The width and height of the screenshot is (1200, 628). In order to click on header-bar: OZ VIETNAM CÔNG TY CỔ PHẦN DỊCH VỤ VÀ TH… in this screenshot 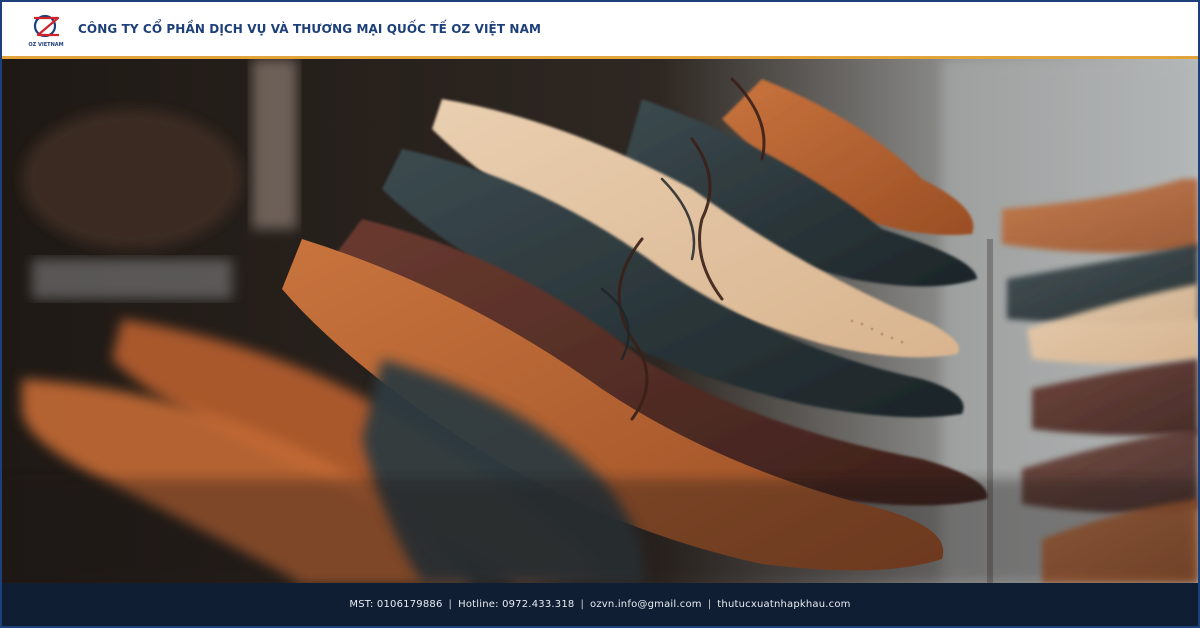, I will do `click(600, 29)`.